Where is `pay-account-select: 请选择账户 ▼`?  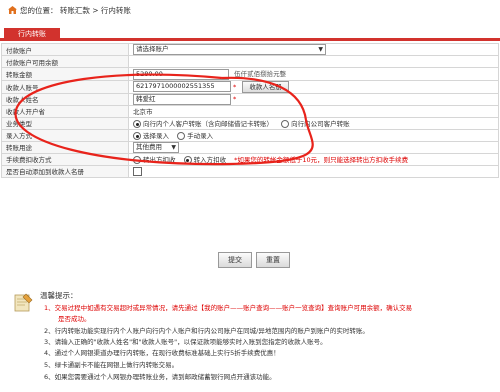 pay-account-select: 请选择账户 ▼ is located at coordinates (229, 49).